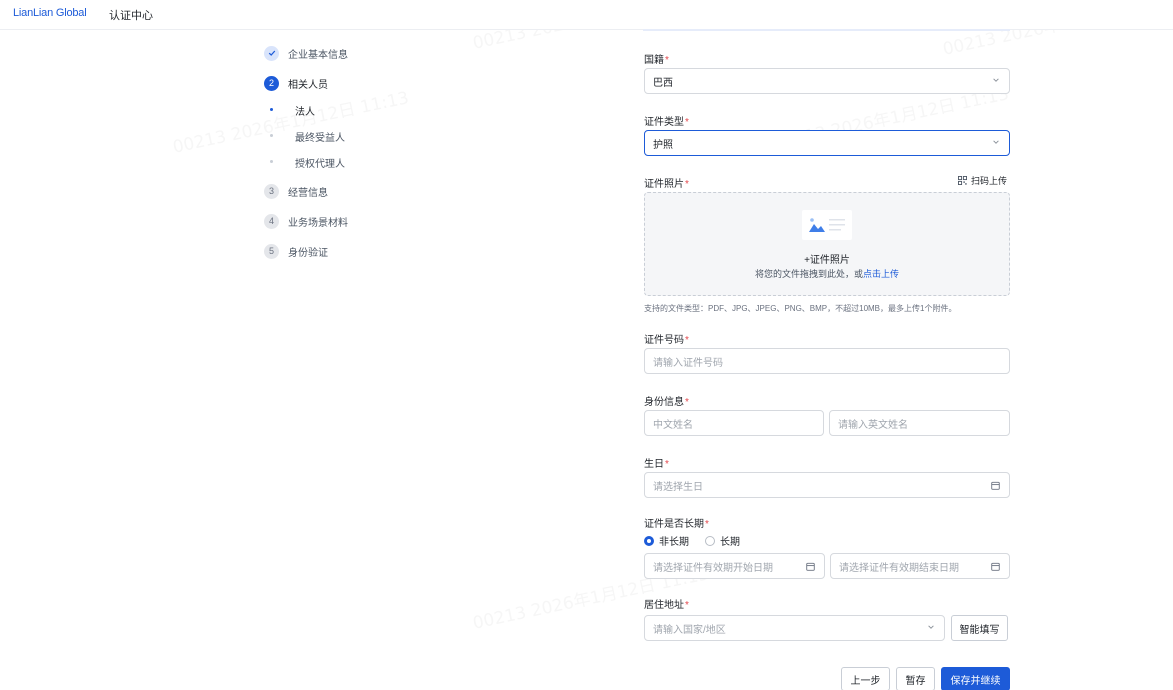 This screenshot has height=690, width=1173. I want to click on validity-end-date-picker: 请选择证件有效期结束日期, so click(920, 566).